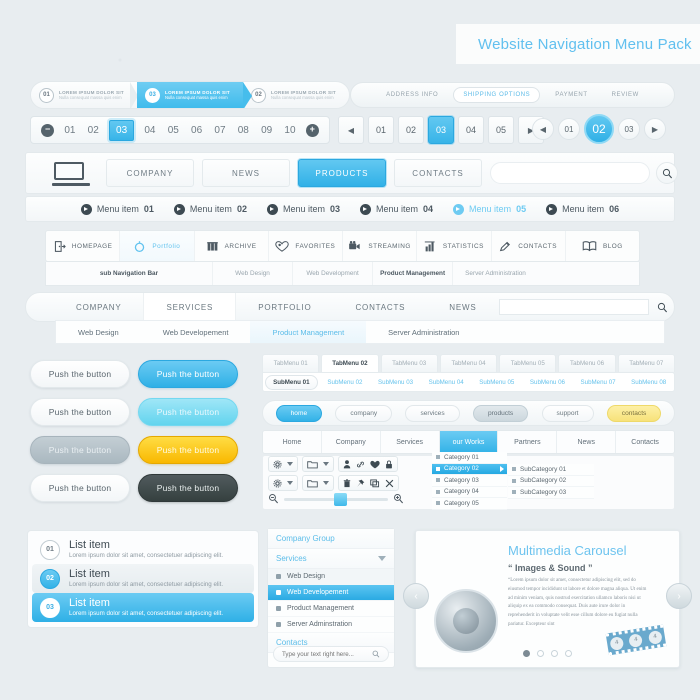  What do you see at coordinates (469, 458) in the screenshot?
I see `category-01: Category 01` at bounding box center [469, 458].